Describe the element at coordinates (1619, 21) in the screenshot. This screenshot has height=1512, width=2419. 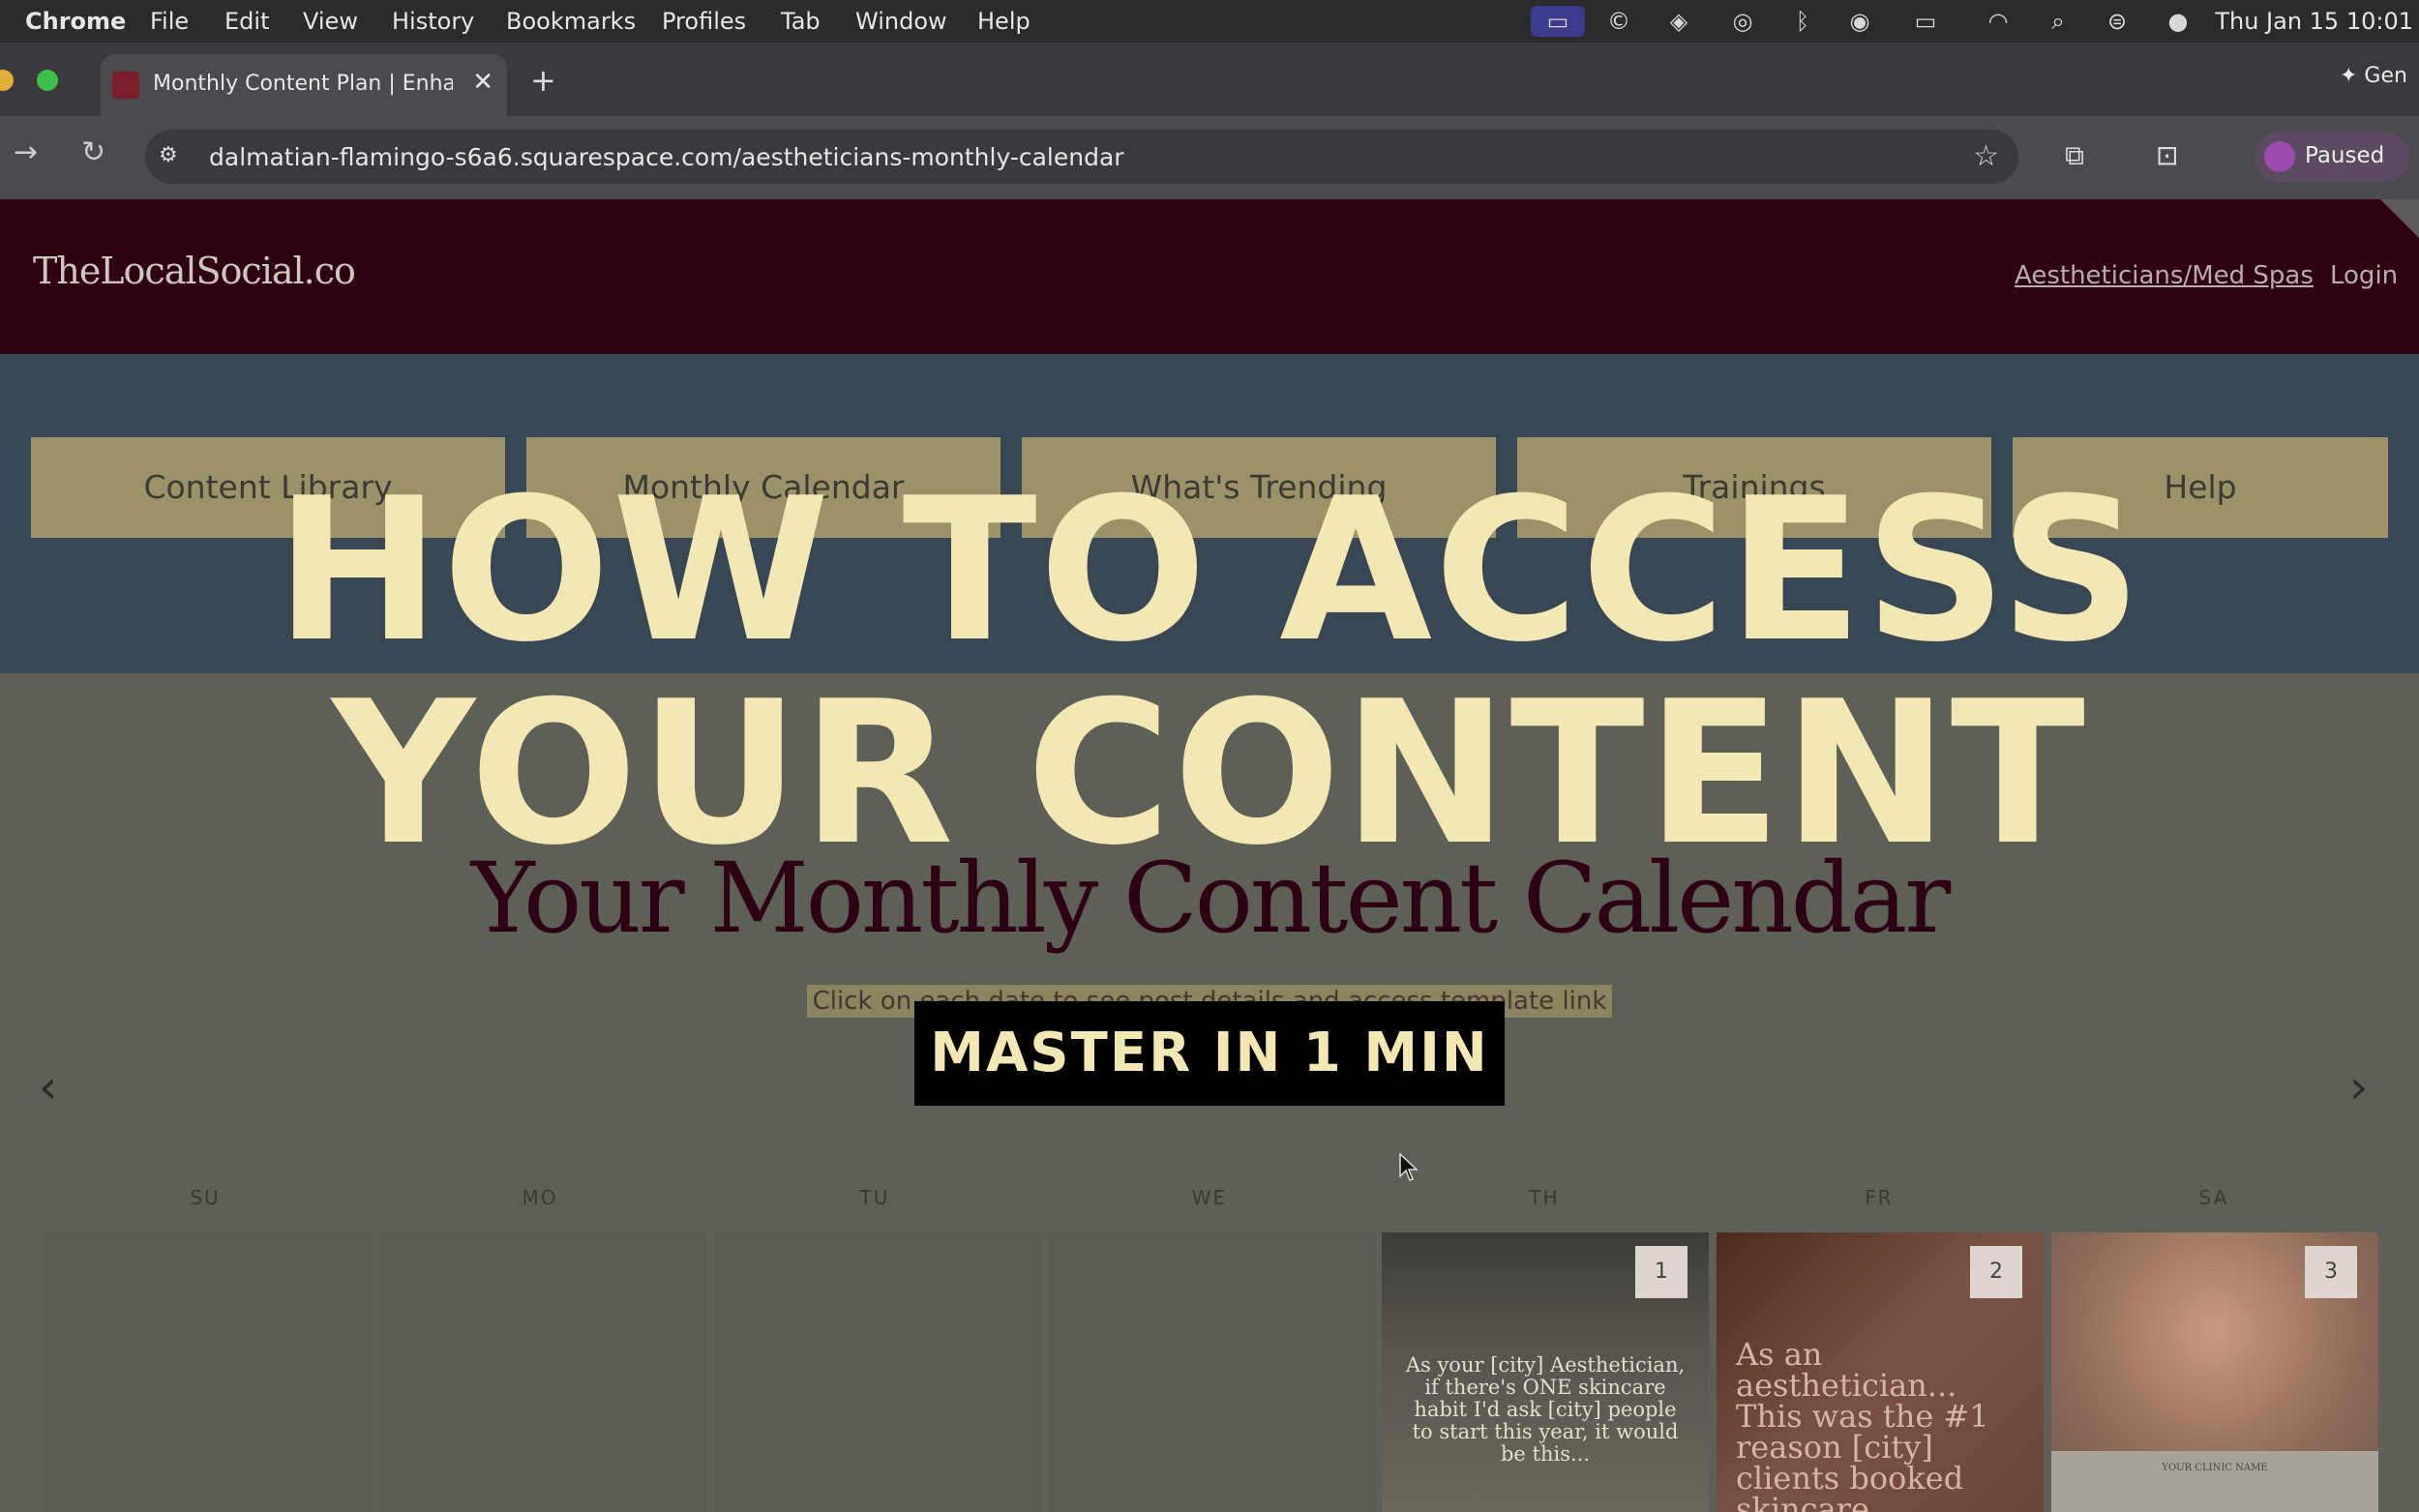
I see `c-app-icon: ©` at that location.